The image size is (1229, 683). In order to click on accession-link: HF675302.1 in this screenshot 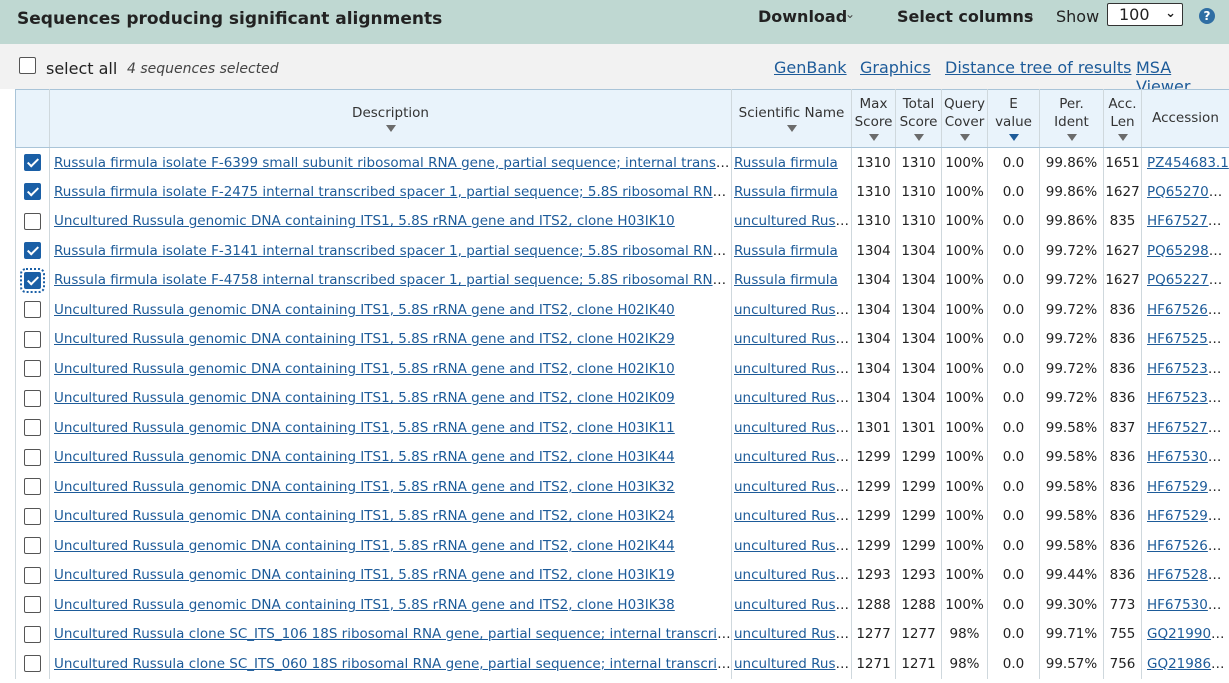, I will do `click(1188, 605)`.